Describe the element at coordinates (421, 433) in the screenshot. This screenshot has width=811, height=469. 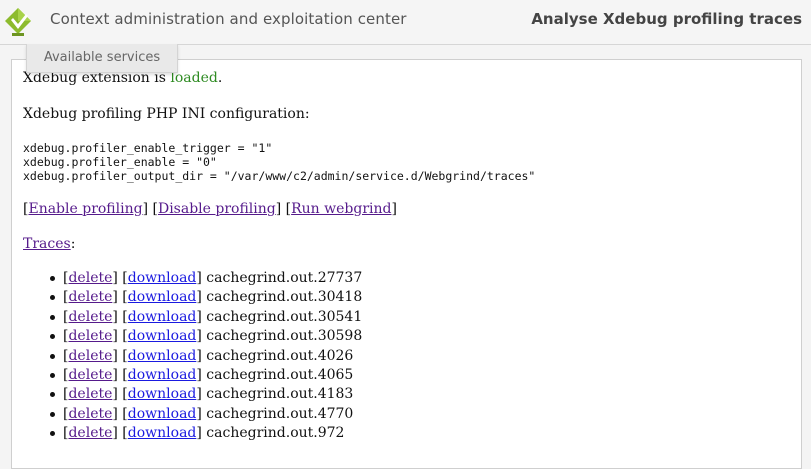
I see `trace-item: [delete] [download] cachegrind.out.972` at that location.